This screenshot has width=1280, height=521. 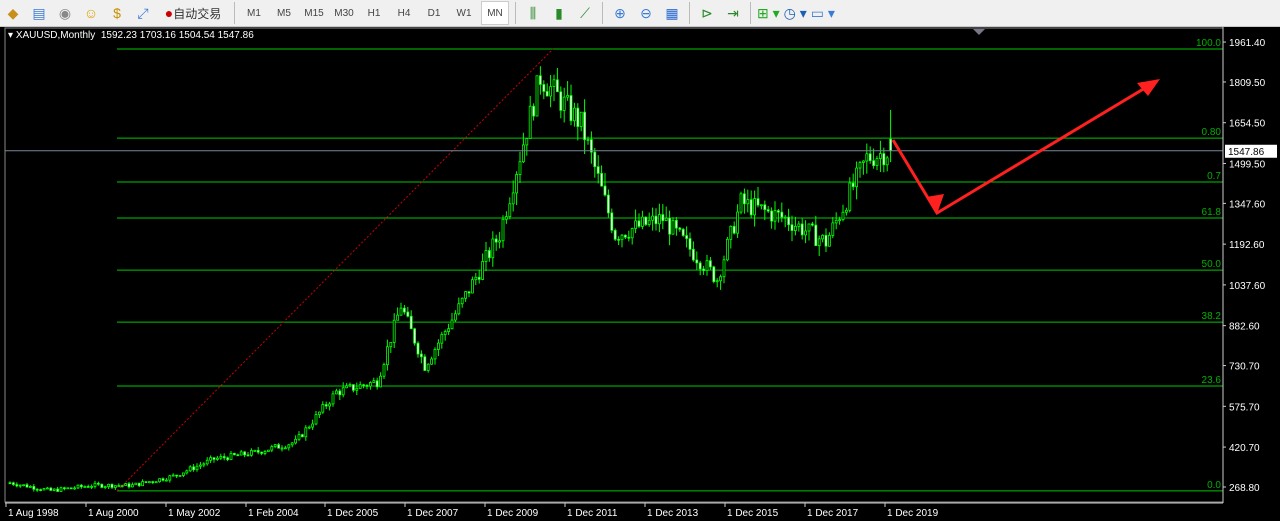 I want to click on timeframe-mn: MN, so click(x=495, y=13).